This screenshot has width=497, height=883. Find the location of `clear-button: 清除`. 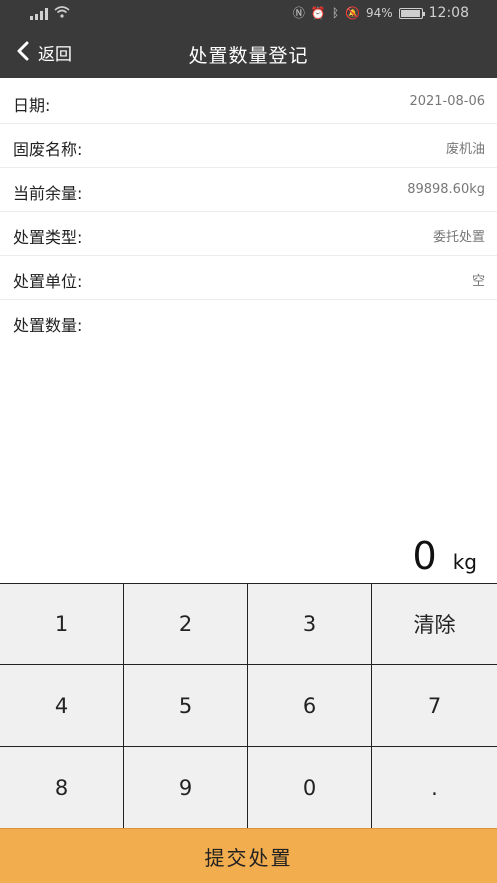

clear-button: 清除 is located at coordinates (434, 624).